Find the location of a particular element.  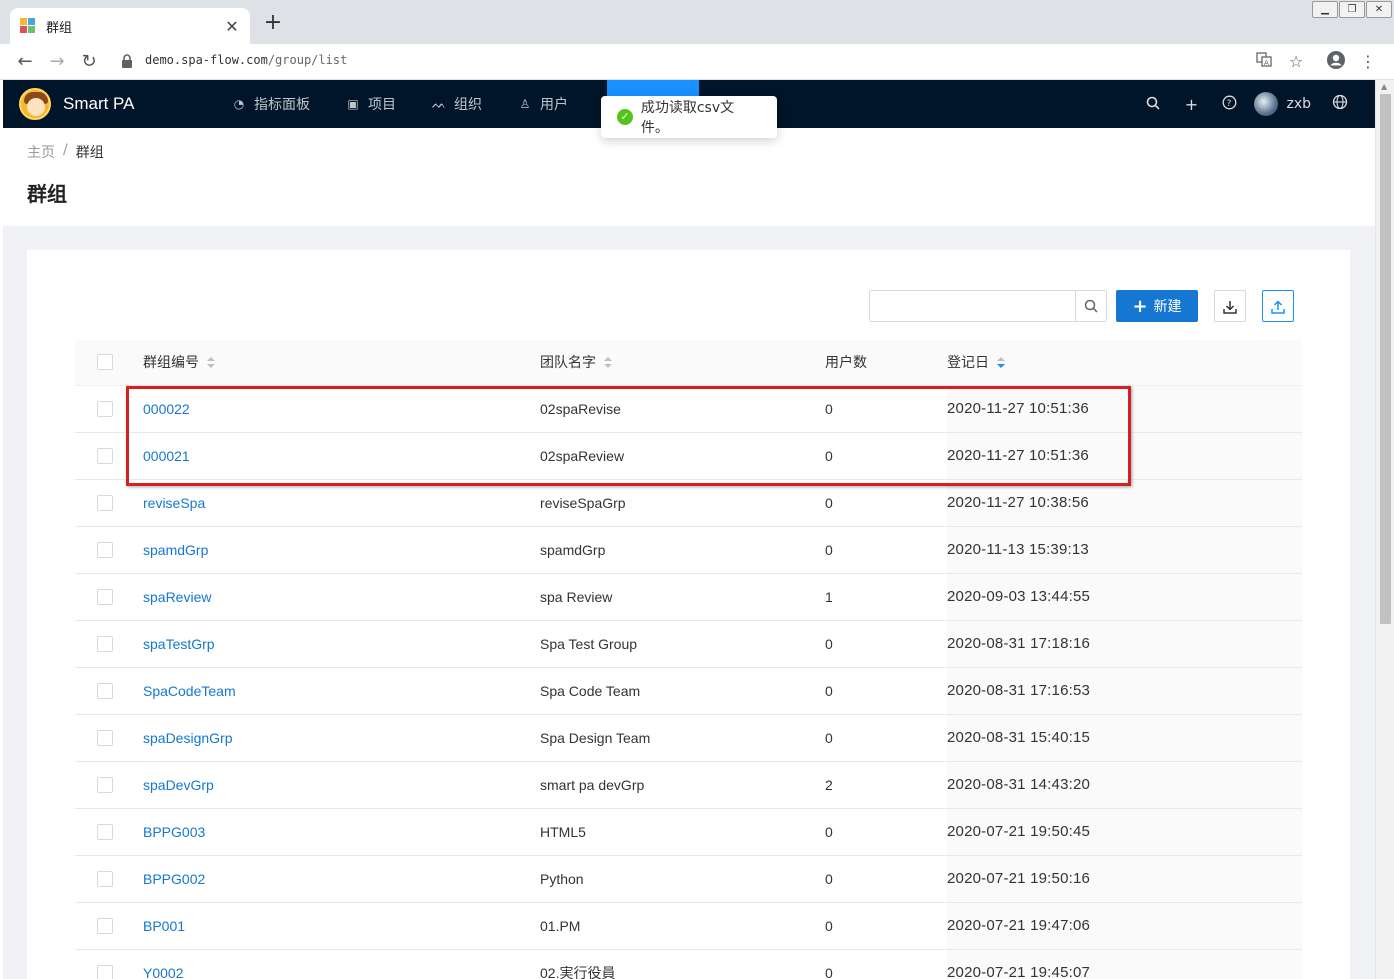

cell-code: spaDevGrp is located at coordinates (341, 785).